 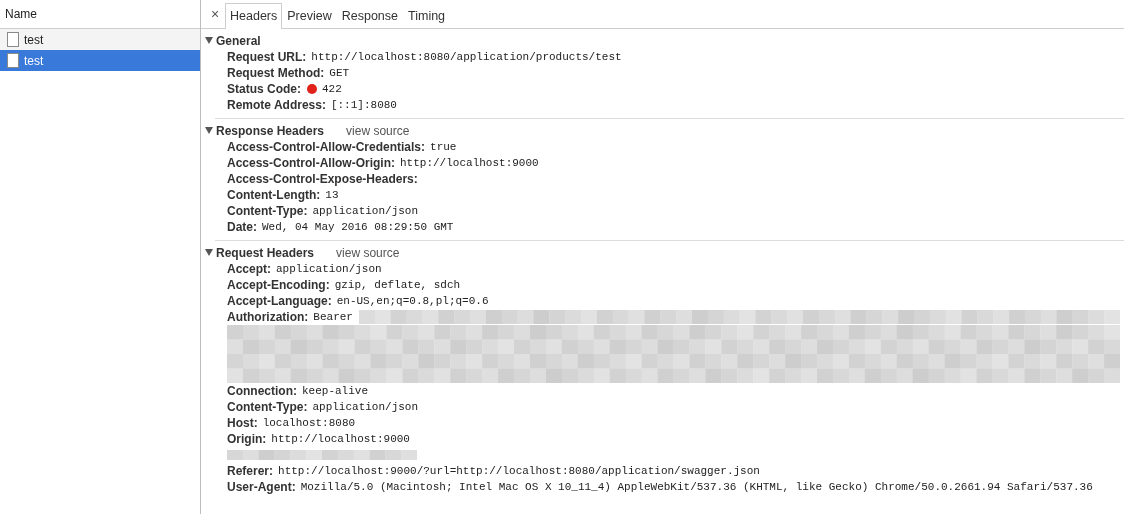 What do you see at coordinates (247, 439) in the screenshot?
I see `header-name: Origin:` at bounding box center [247, 439].